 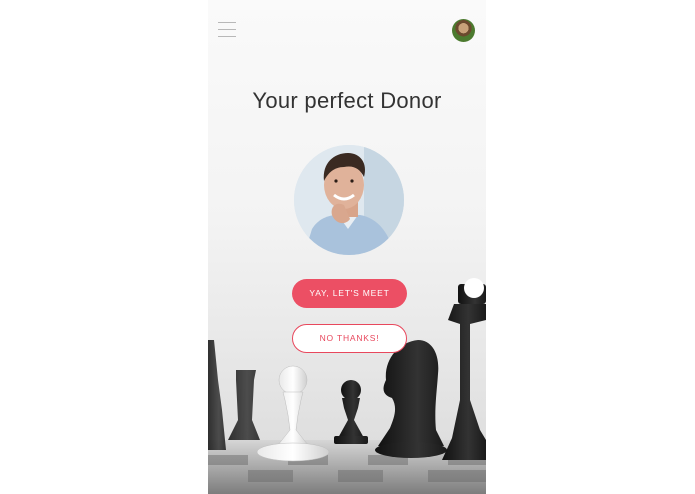 I want to click on user-avatar, so click(x=463, y=30).